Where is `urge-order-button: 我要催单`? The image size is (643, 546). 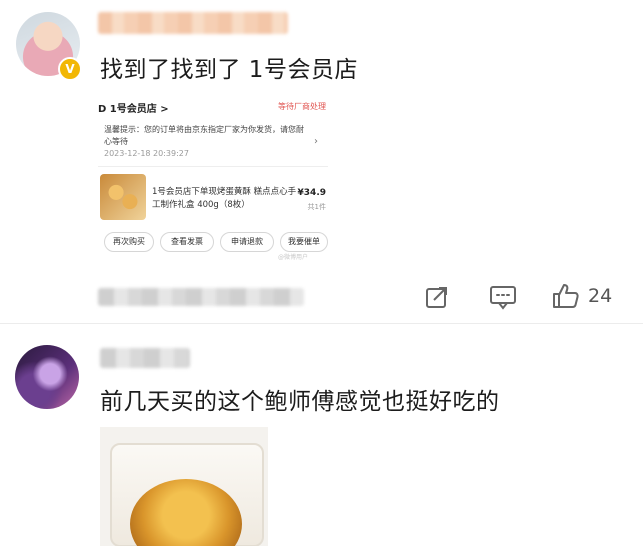 urge-order-button: 我要催单 is located at coordinates (304, 242).